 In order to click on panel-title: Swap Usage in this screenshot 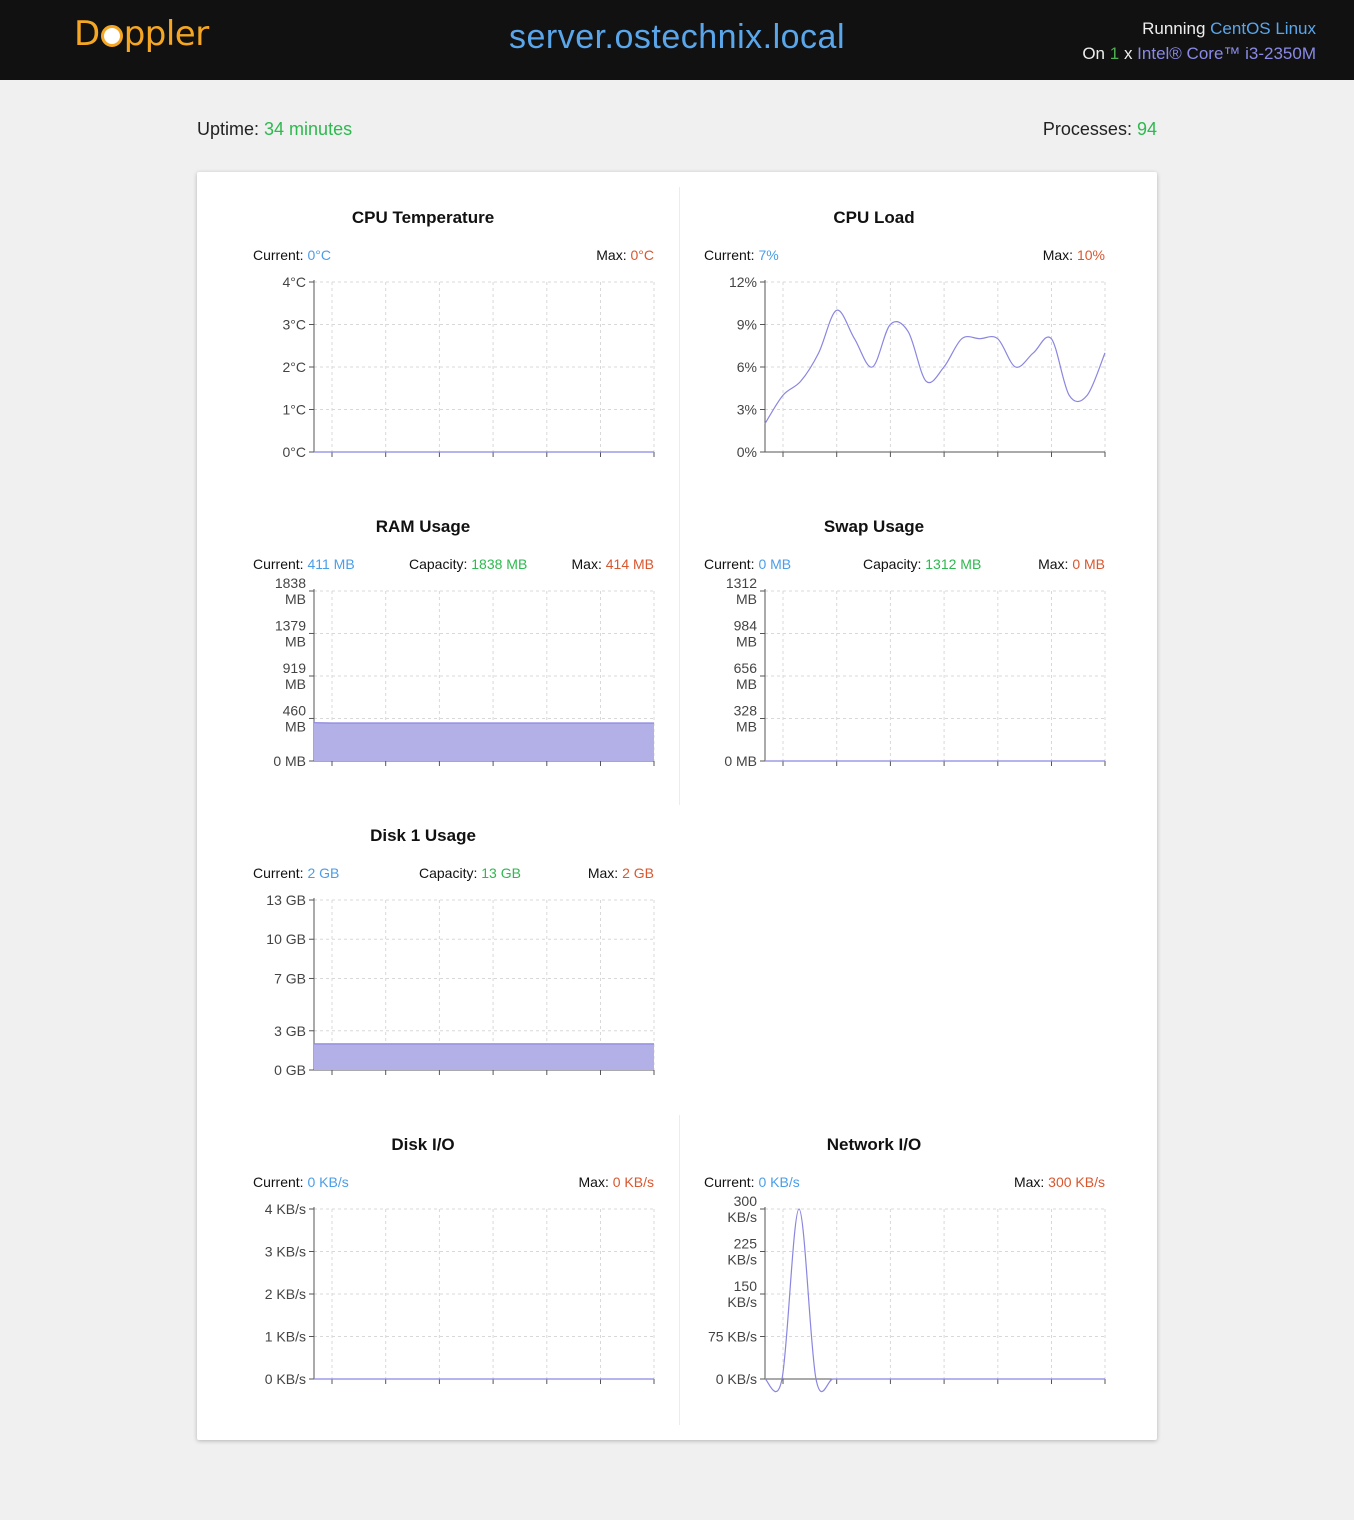, I will do `click(874, 526)`.